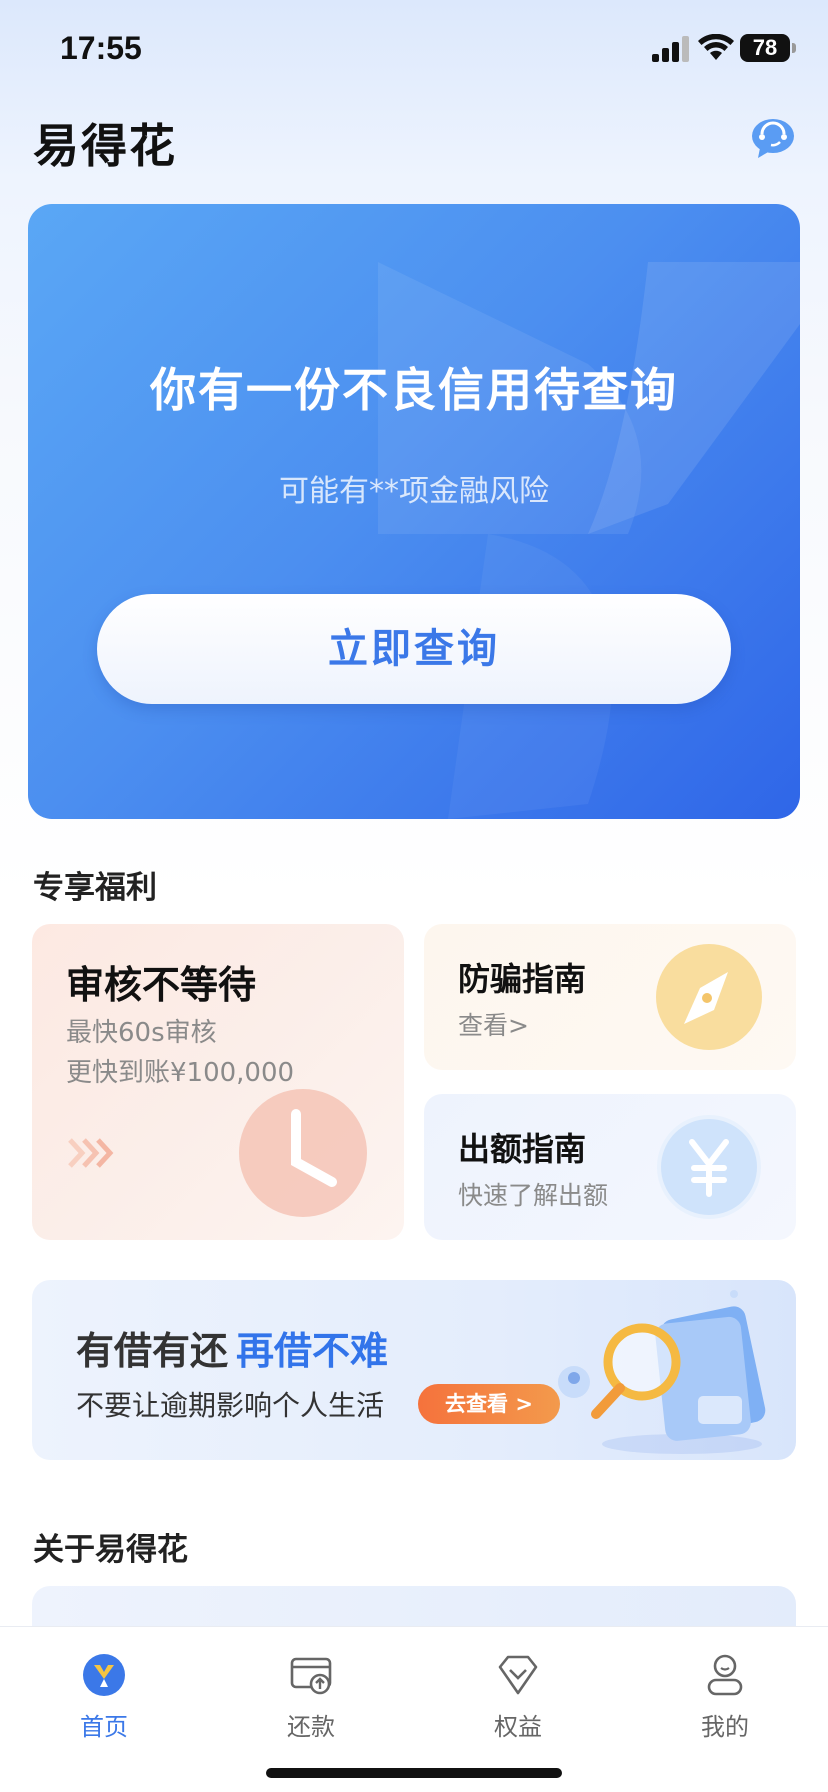  I want to click on user-icon, so click(725, 1675).